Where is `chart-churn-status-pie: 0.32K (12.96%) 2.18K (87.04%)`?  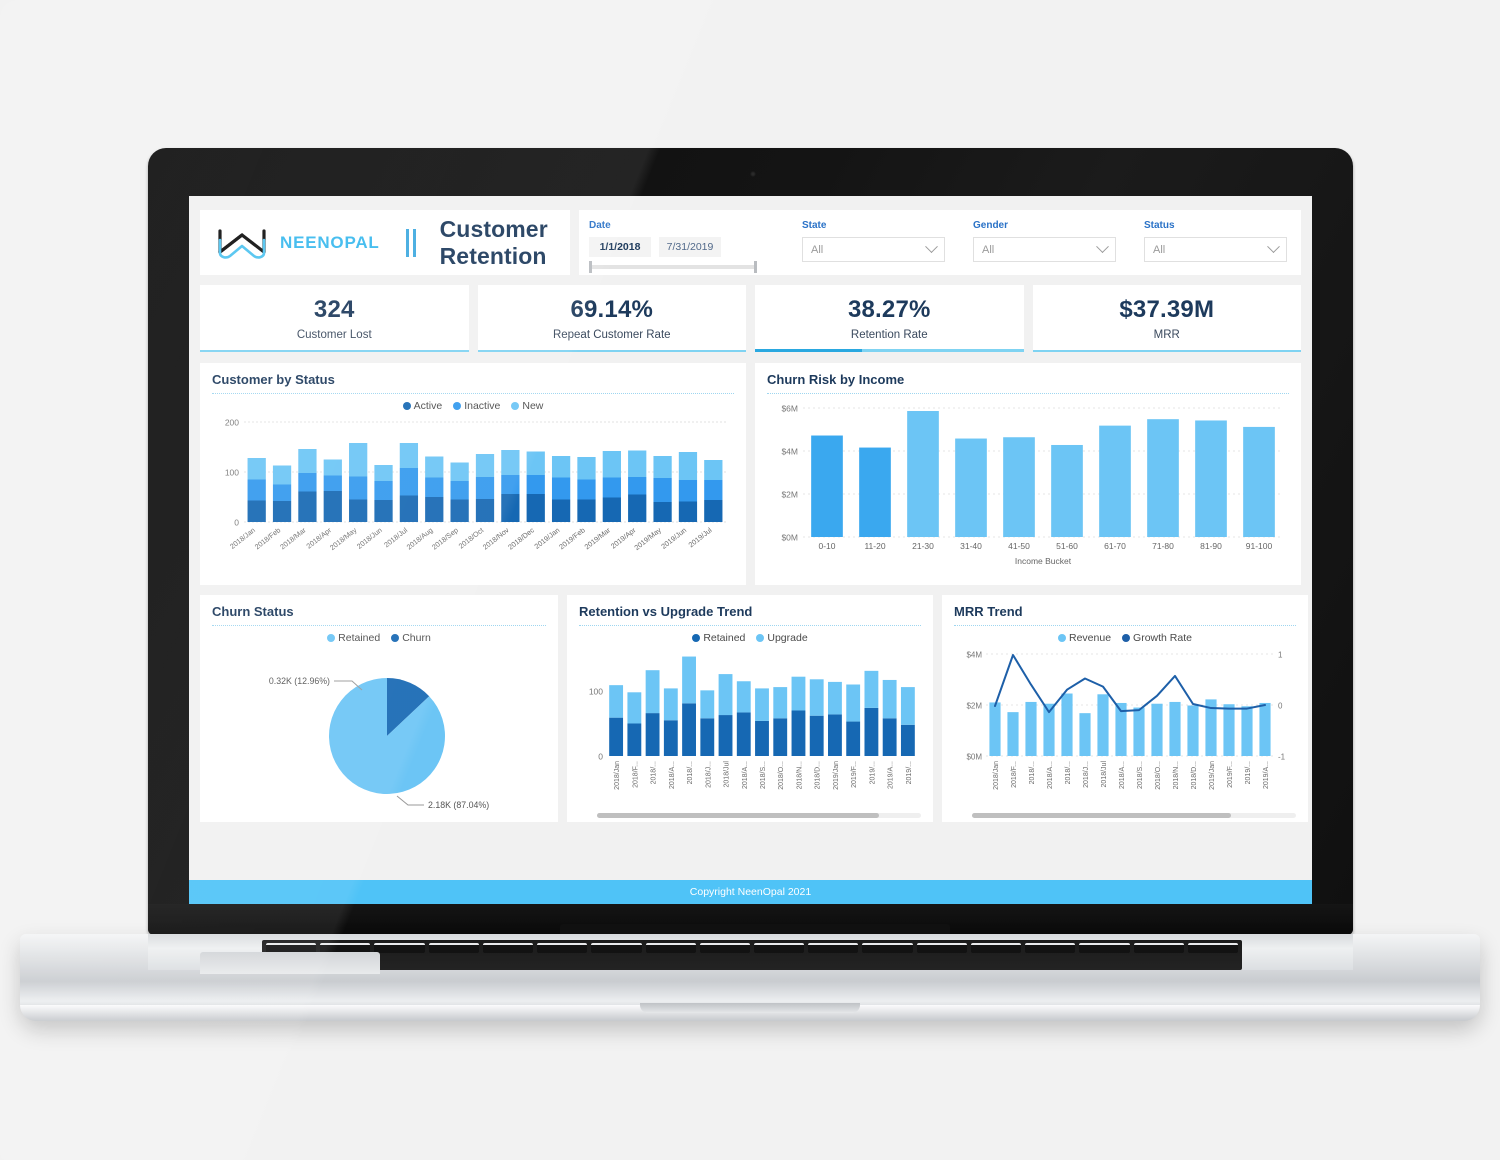
chart-churn-status-pie: 0.32K (12.96%) 2.18K (87.04%) is located at coordinates (379, 730).